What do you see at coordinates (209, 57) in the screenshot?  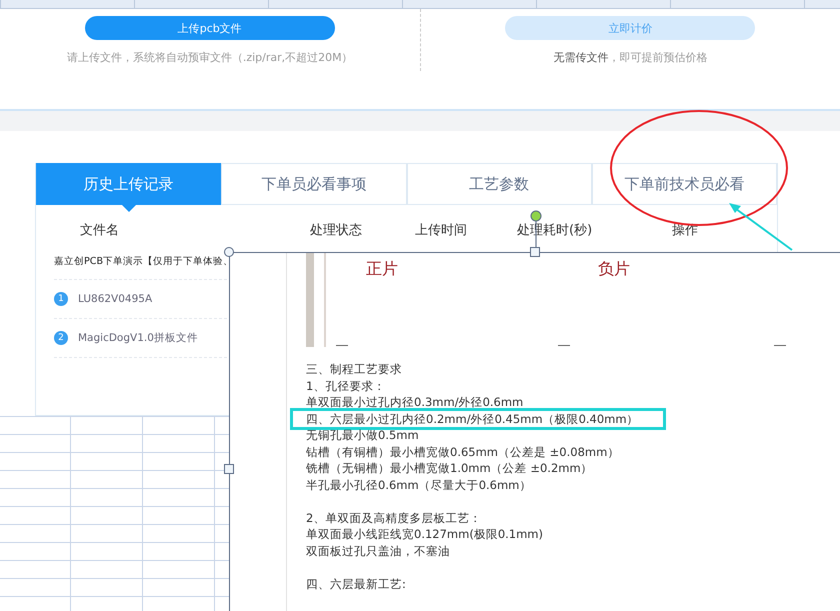 I see `hint-text: 请上传文件，系统将自动预审文件（.zip/rar,不超过20M）` at bounding box center [209, 57].